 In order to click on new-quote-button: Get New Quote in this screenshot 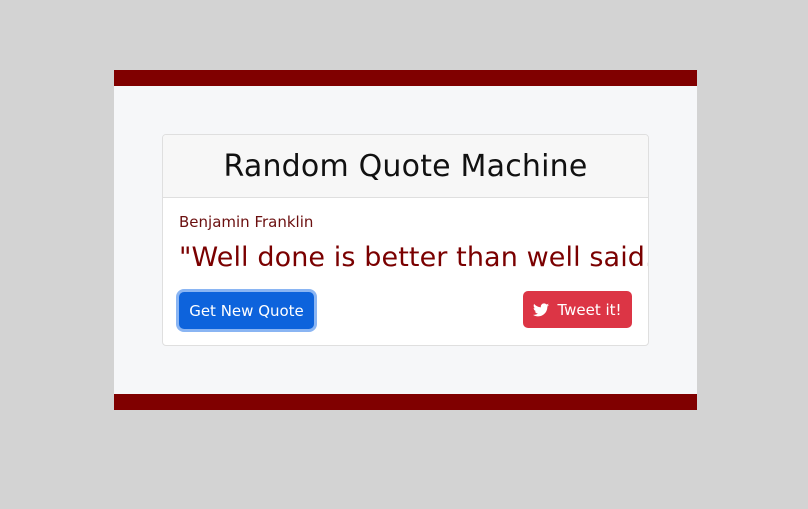, I will do `click(246, 310)`.